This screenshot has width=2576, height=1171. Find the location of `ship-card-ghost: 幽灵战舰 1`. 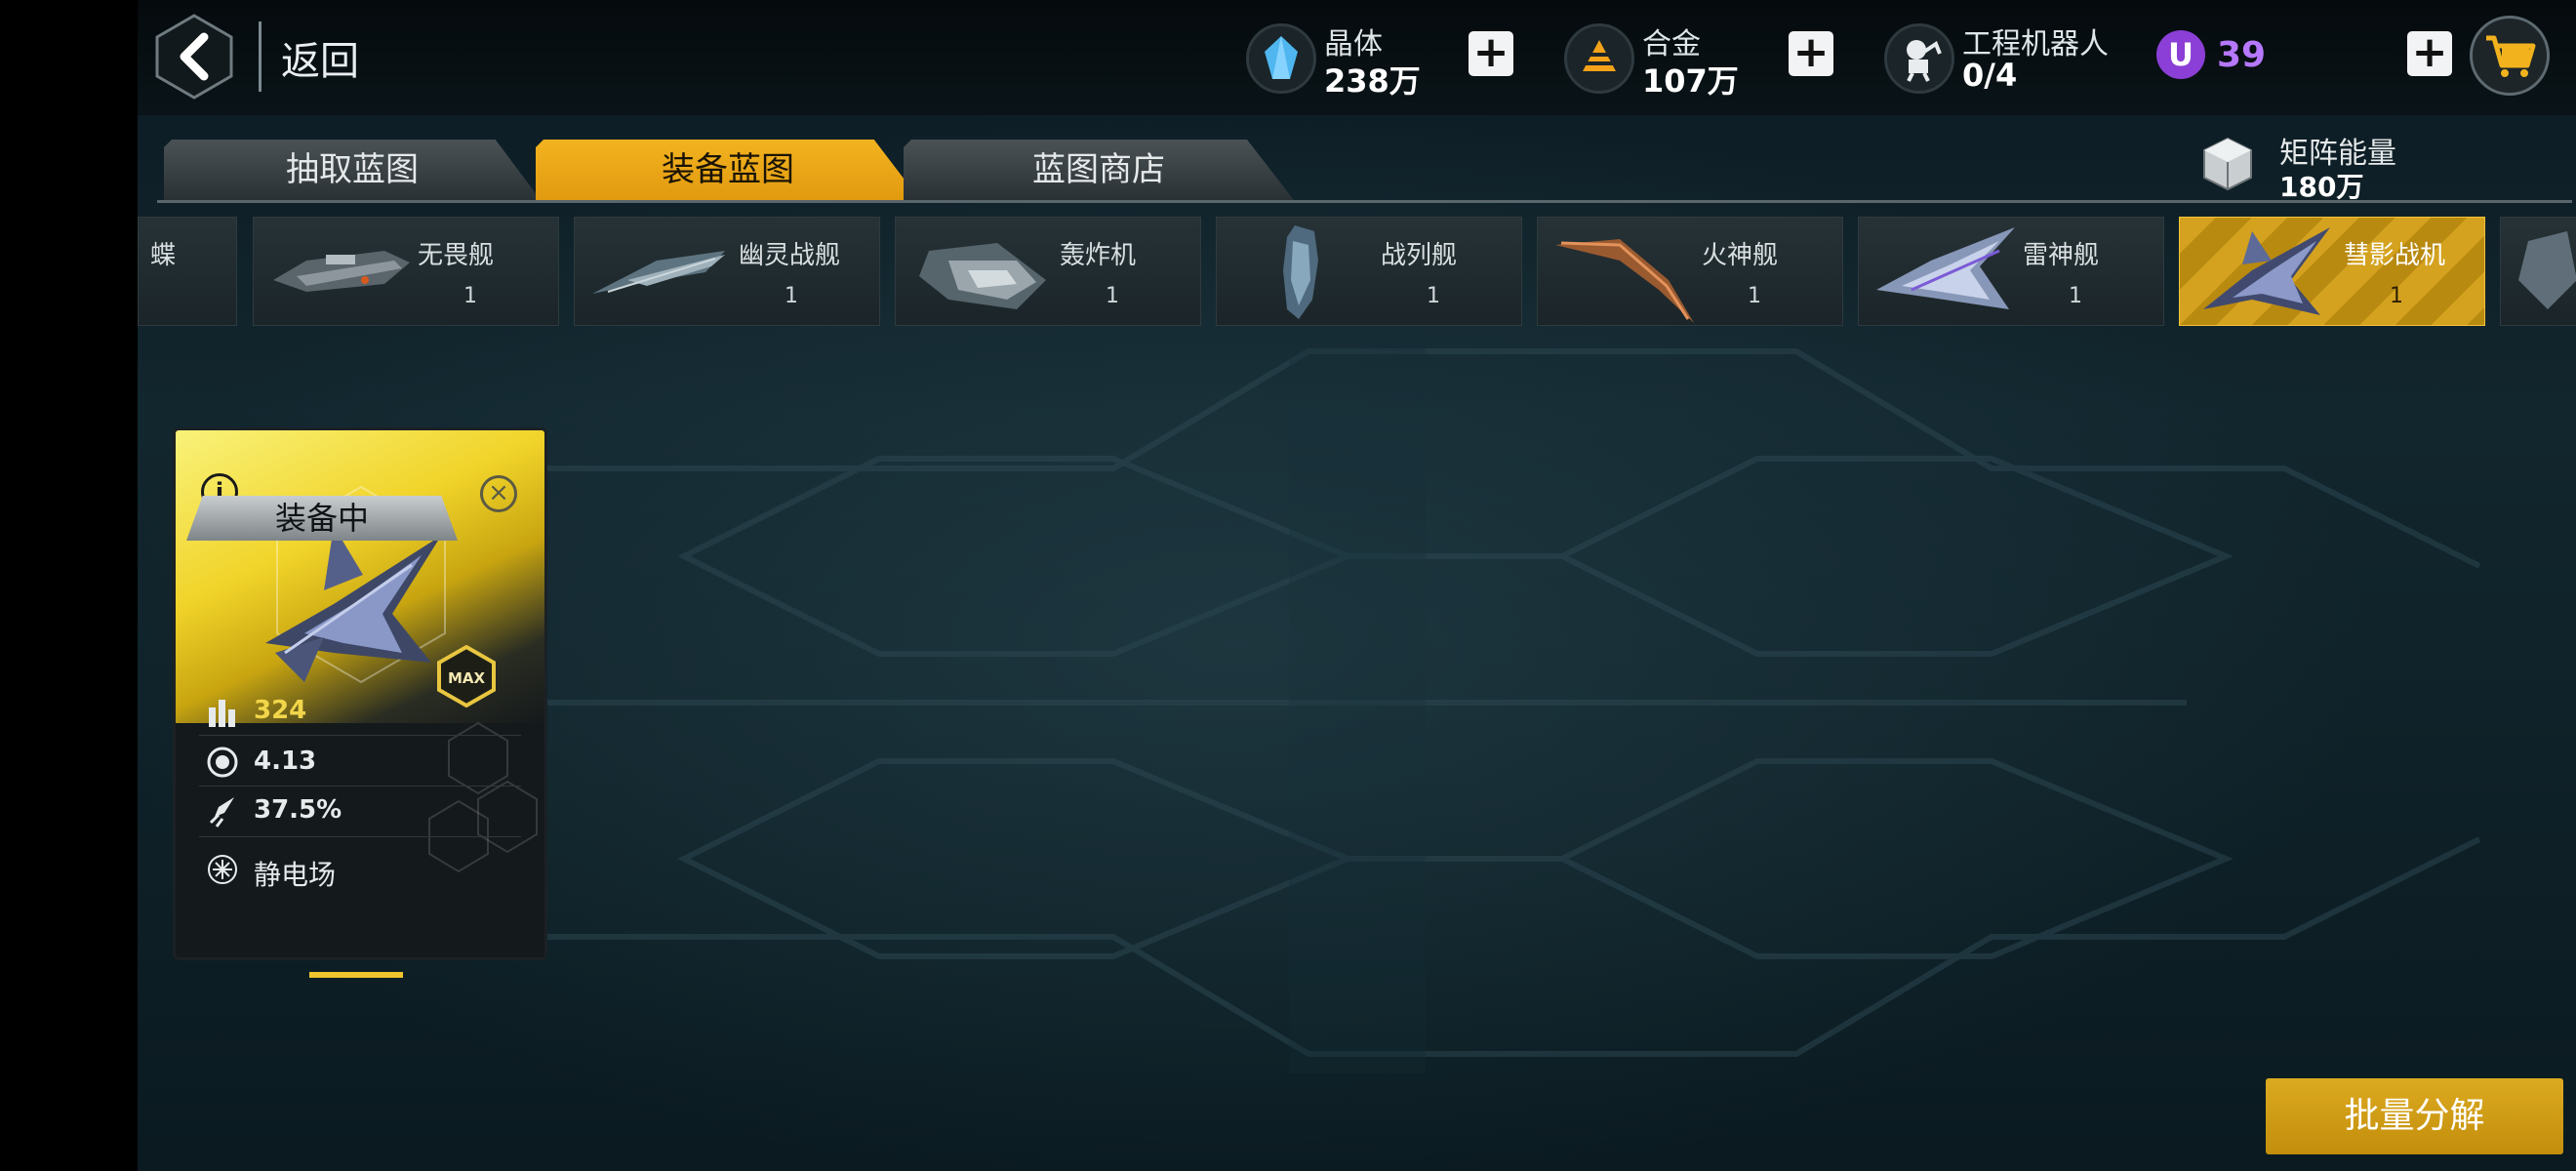

ship-card-ghost: 幽灵战舰 1 is located at coordinates (727, 271).